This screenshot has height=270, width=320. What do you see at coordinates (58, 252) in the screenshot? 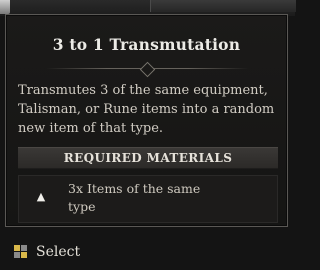
I see `select-action-label: Select` at bounding box center [58, 252].